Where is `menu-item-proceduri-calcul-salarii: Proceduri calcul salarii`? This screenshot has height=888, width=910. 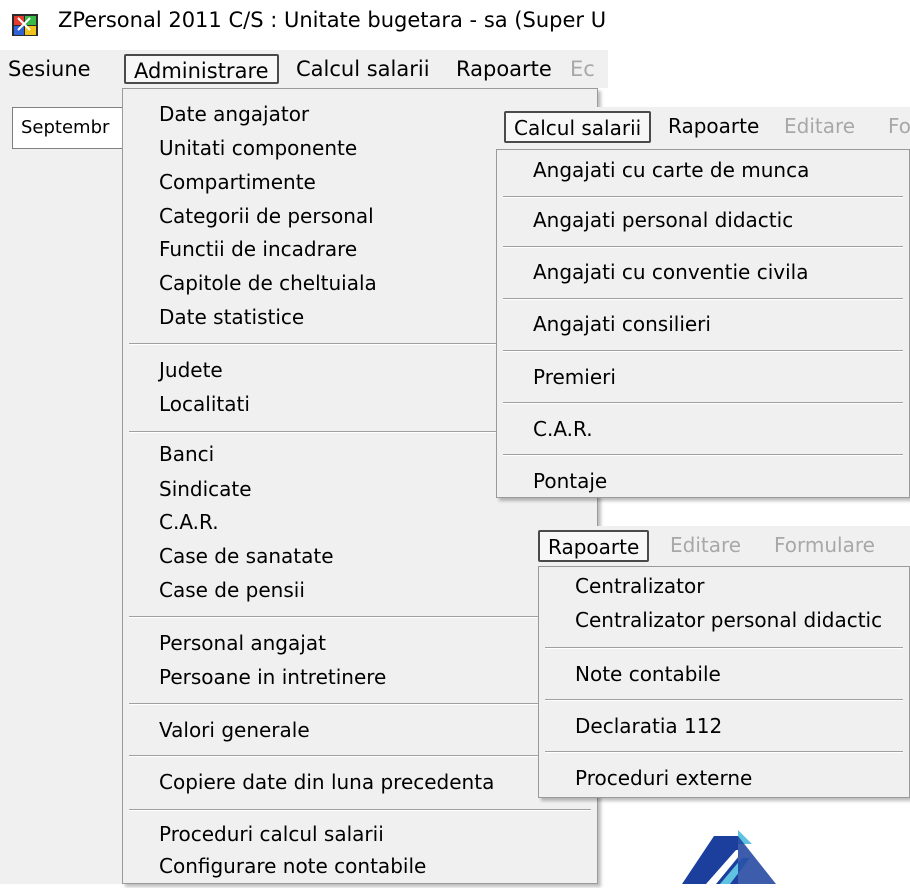
menu-item-proceduri-calcul-salarii: Proceduri calcul salarii is located at coordinates (271, 834).